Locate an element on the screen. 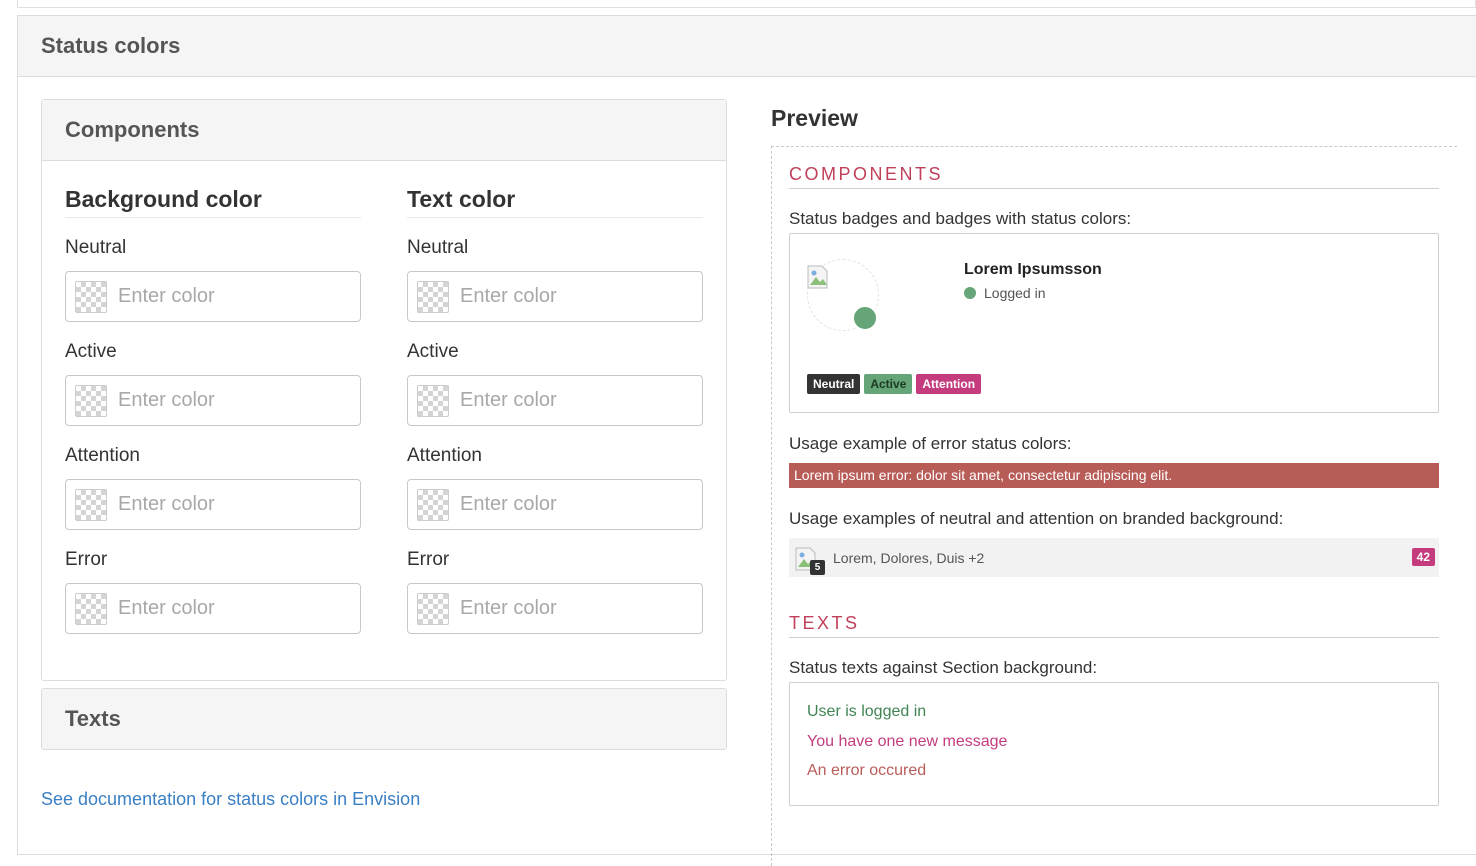 The width and height of the screenshot is (1476, 866). preview-title: Preview is located at coordinates (814, 118).